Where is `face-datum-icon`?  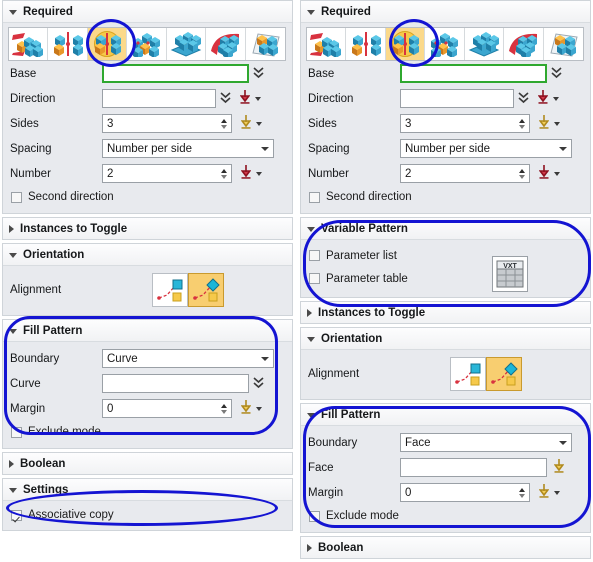 face-datum-icon is located at coordinates (559, 467).